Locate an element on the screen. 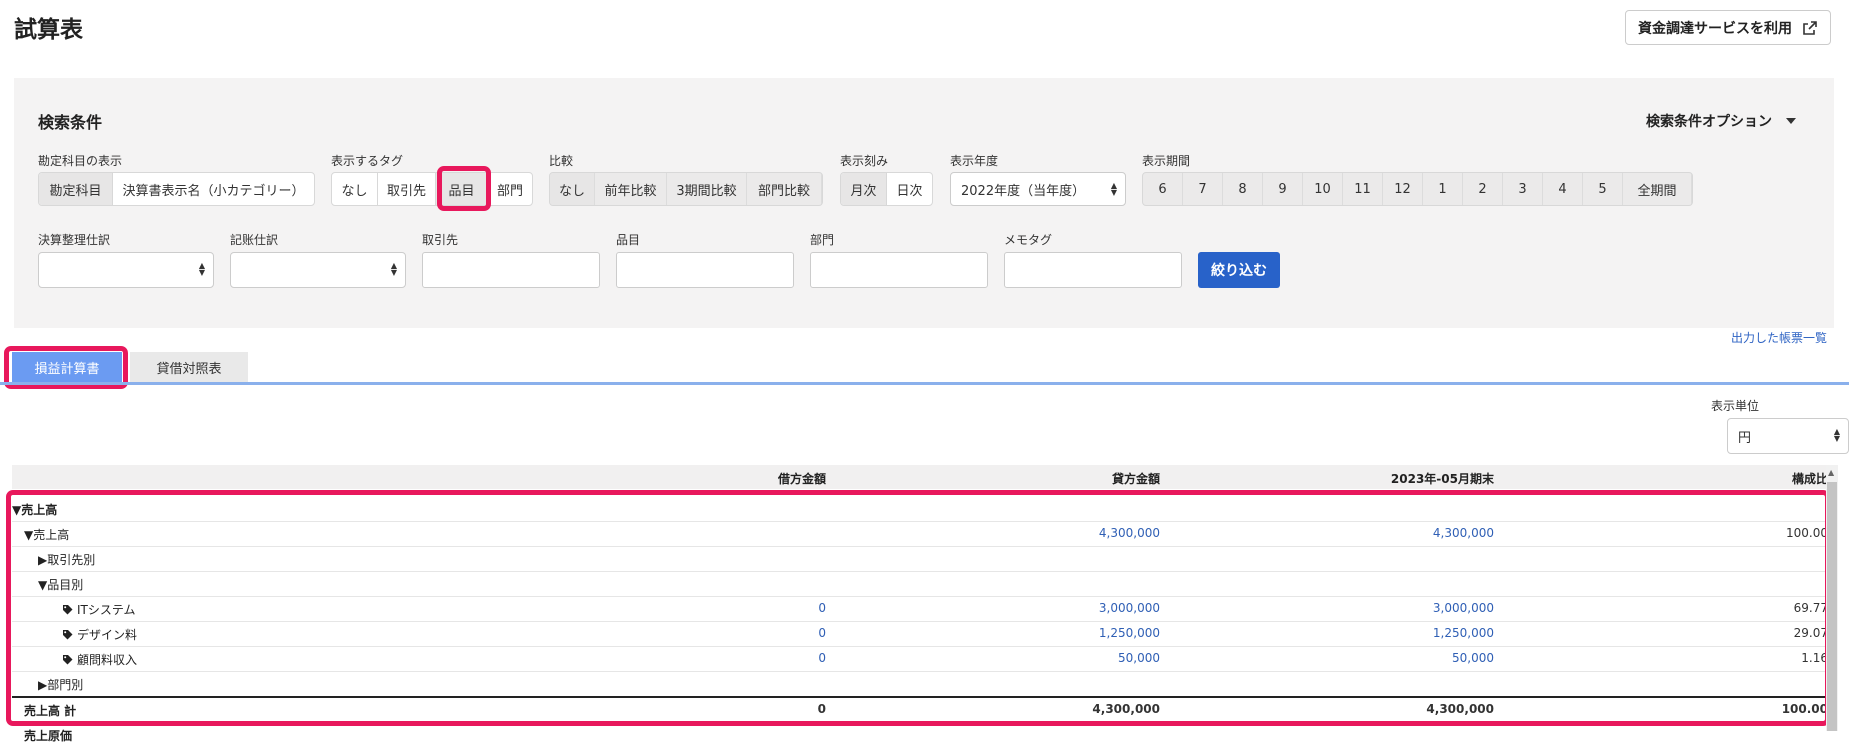 Image resolution: width=1849 pixels, height=747 pixels. tag-option-partner: 取引先 is located at coordinates (407, 189).